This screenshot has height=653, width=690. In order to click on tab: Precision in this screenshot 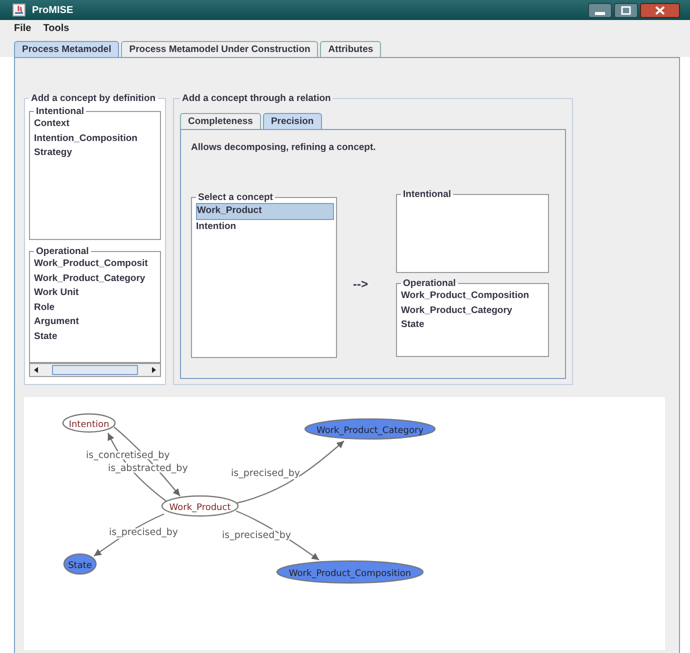, I will do `click(292, 121)`.